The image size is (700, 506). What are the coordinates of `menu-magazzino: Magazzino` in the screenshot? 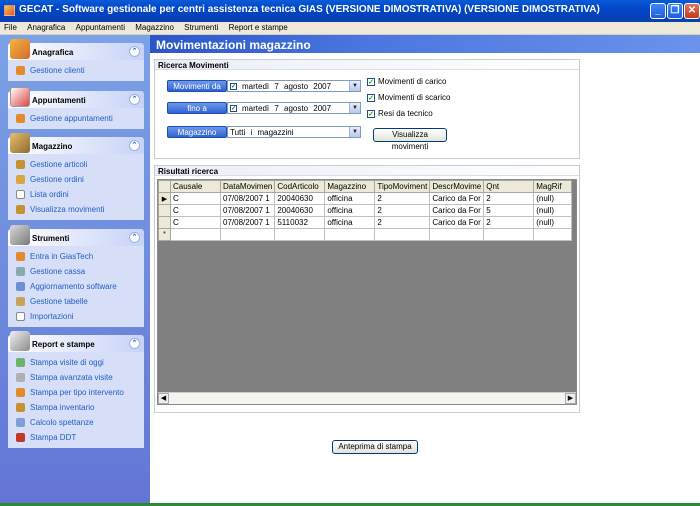 It's located at (154, 27).